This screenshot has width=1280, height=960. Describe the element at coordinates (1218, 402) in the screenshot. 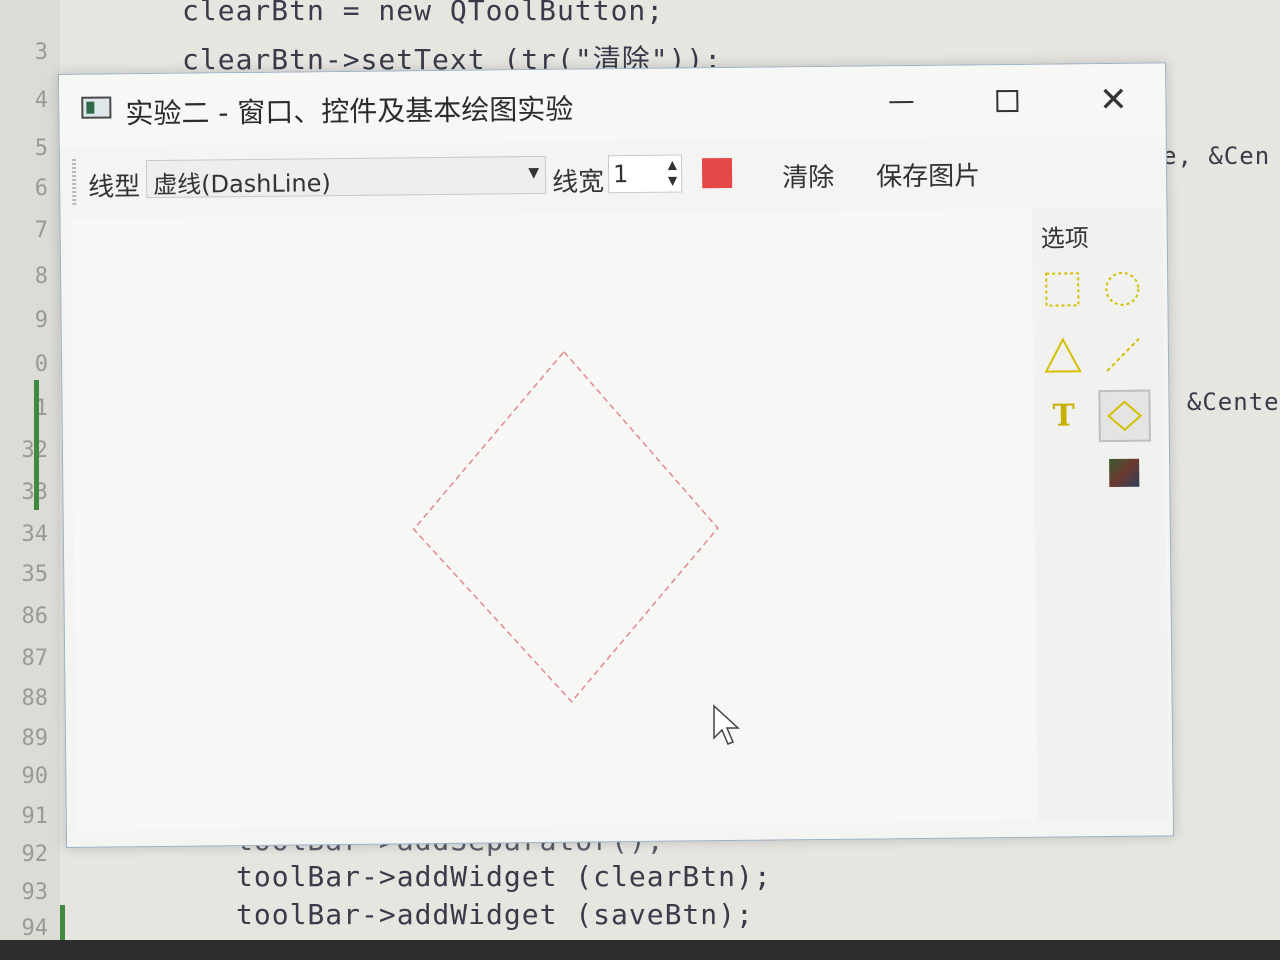

I see `code-fragment: , &Cente` at that location.